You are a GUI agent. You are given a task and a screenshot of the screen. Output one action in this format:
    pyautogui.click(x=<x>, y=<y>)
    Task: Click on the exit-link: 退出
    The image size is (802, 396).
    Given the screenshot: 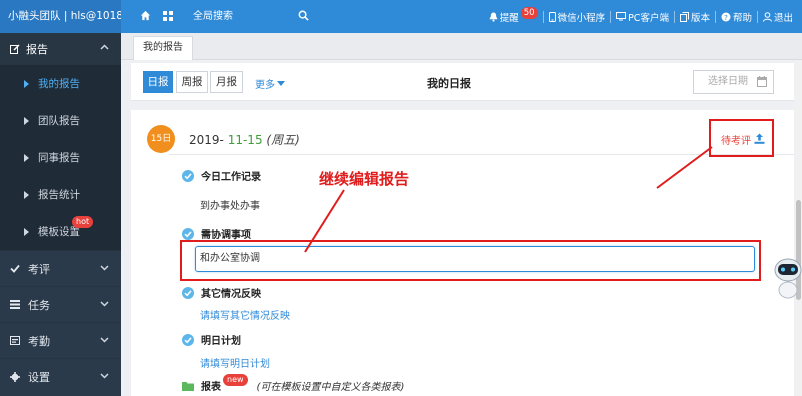 What is the action you would take?
    pyautogui.click(x=777, y=17)
    